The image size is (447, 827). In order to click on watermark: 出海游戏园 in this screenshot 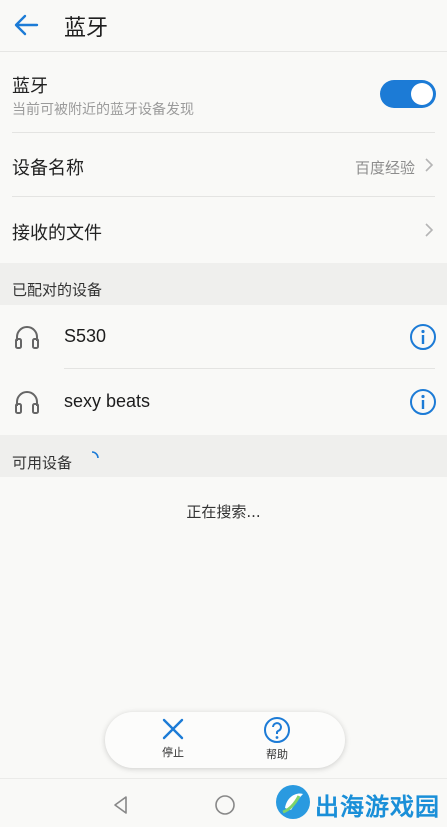, I will do `click(356, 802)`.